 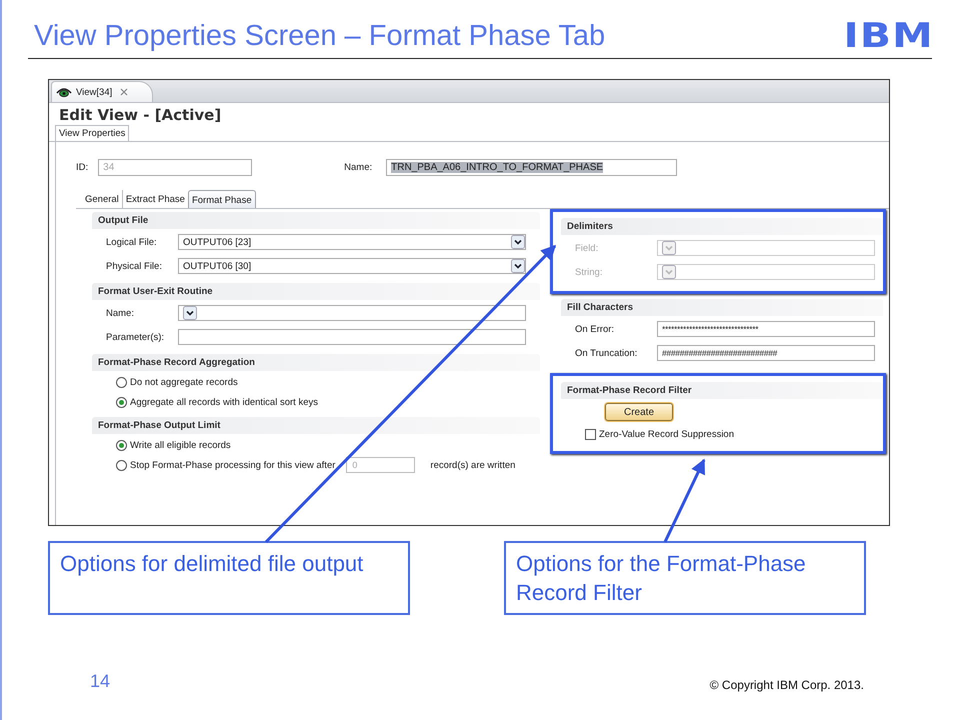 I want to click on radio-label: Write all eligible records, so click(x=180, y=445).